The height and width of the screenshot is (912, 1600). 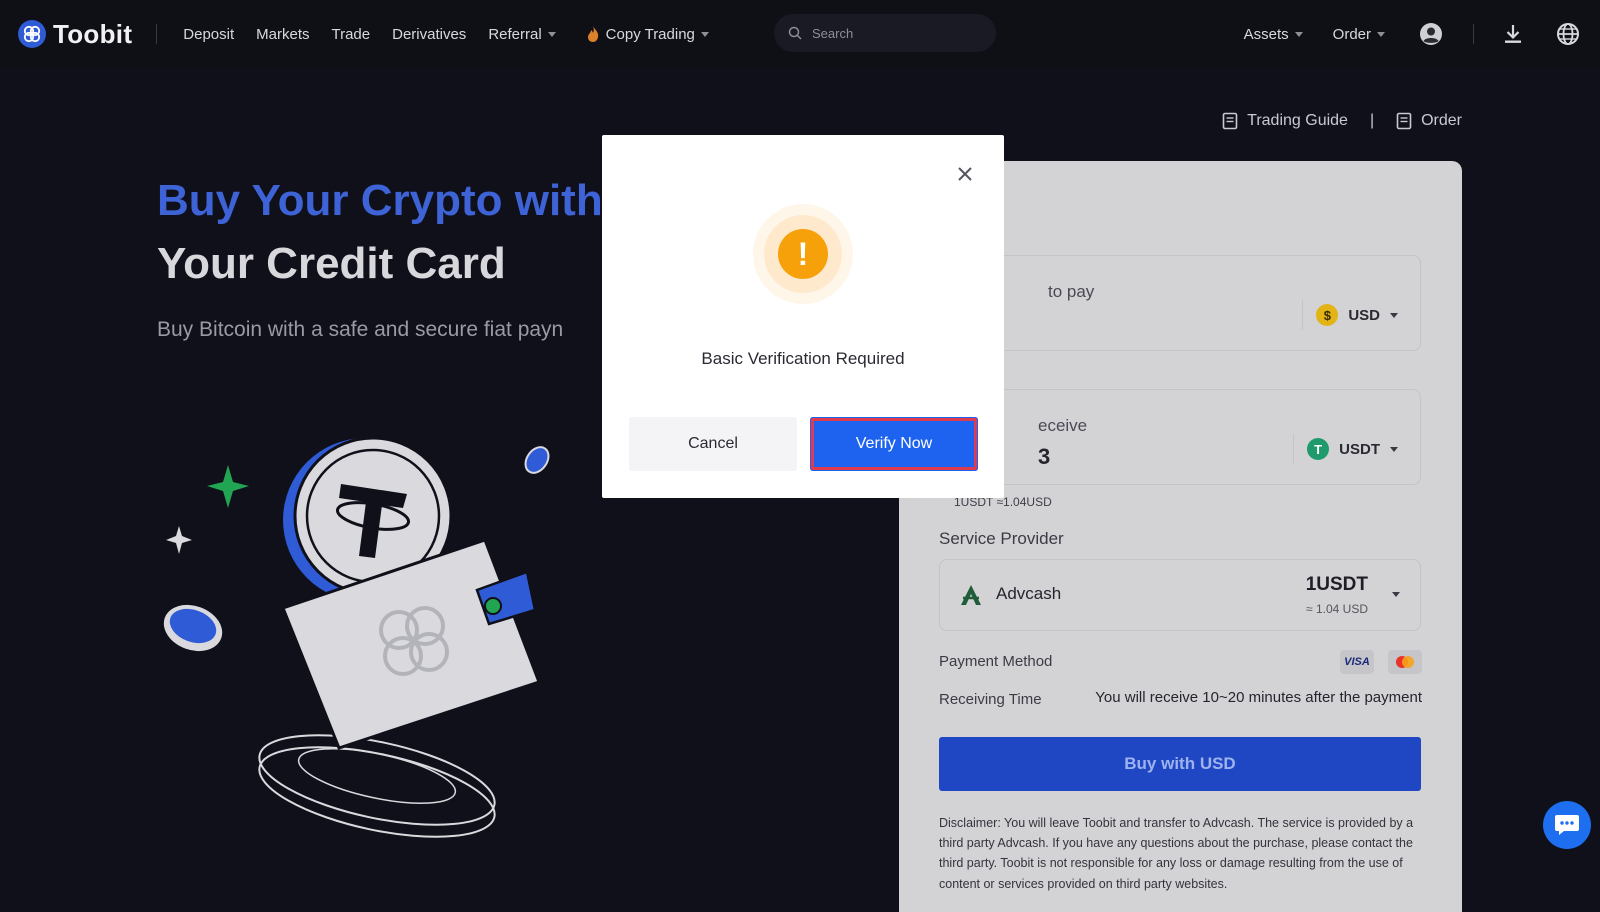 I want to click on warning-icon: !, so click(x=803, y=254).